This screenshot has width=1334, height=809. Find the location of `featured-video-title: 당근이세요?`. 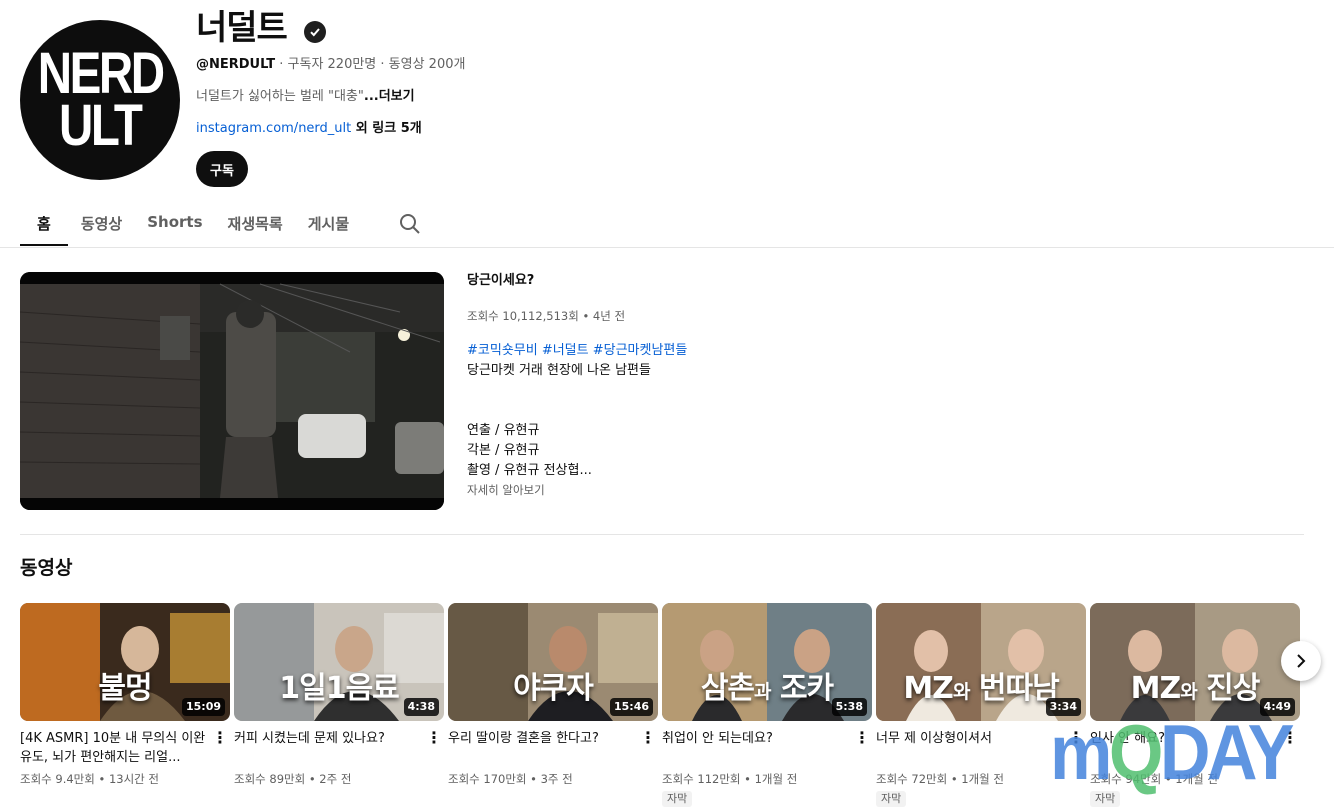

featured-video-title: 당근이세요? is located at coordinates (500, 281).